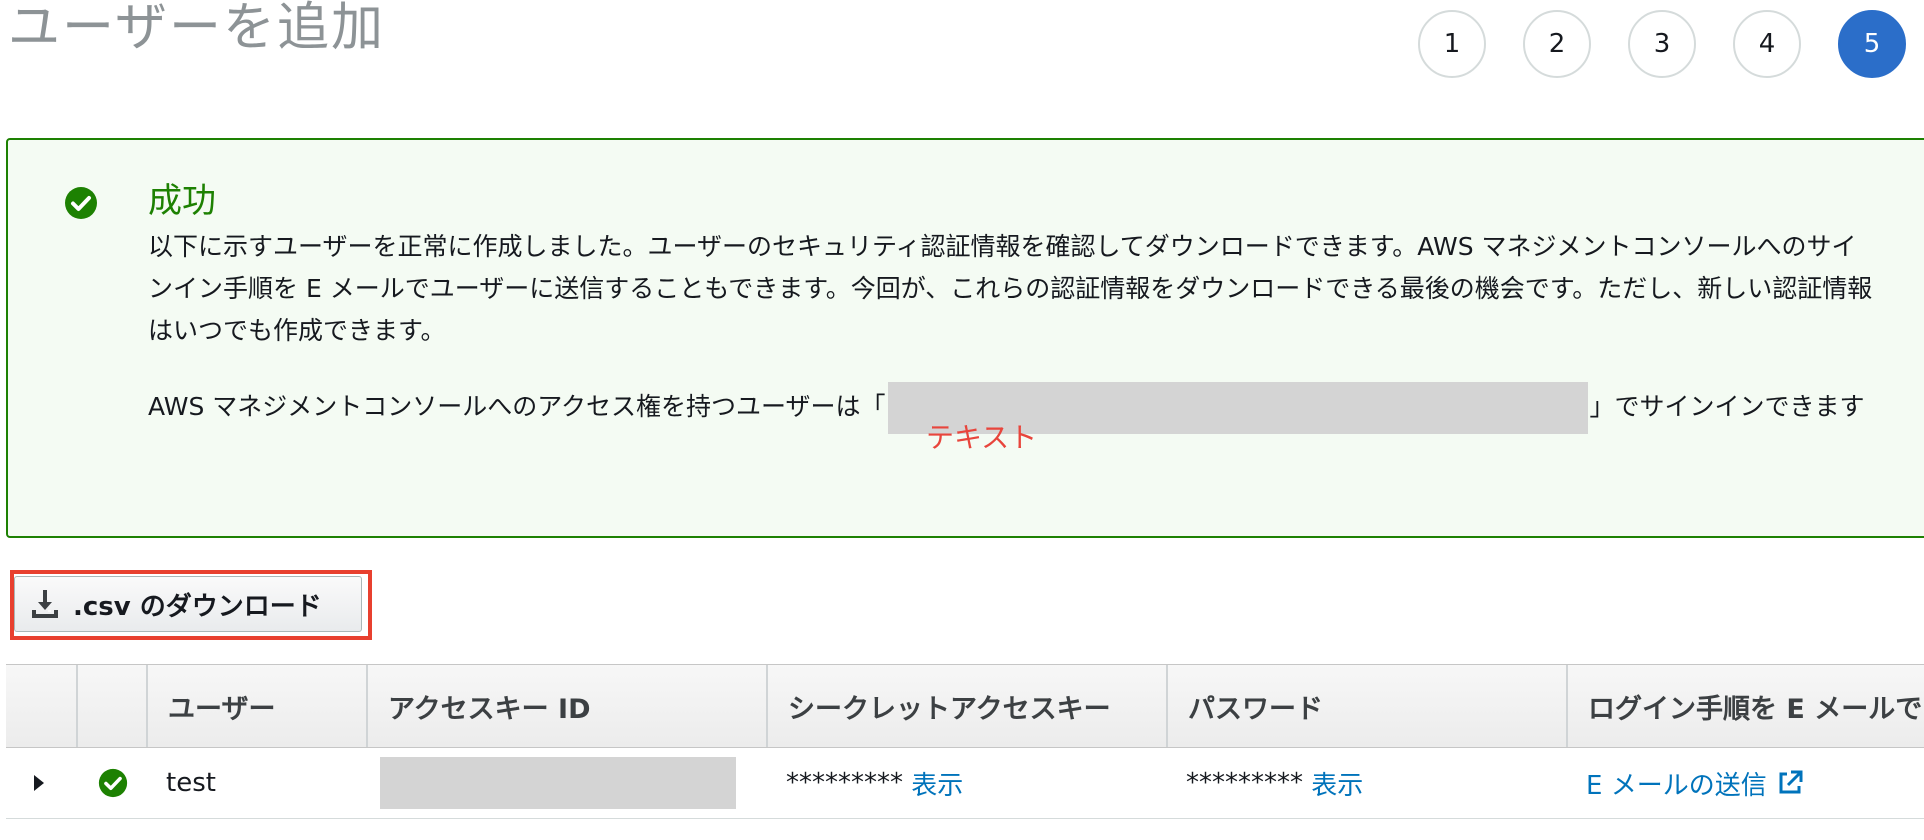 The width and height of the screenshot is (1924, 840). I want to click on password-show-link: 表示, so click(1337, 783).